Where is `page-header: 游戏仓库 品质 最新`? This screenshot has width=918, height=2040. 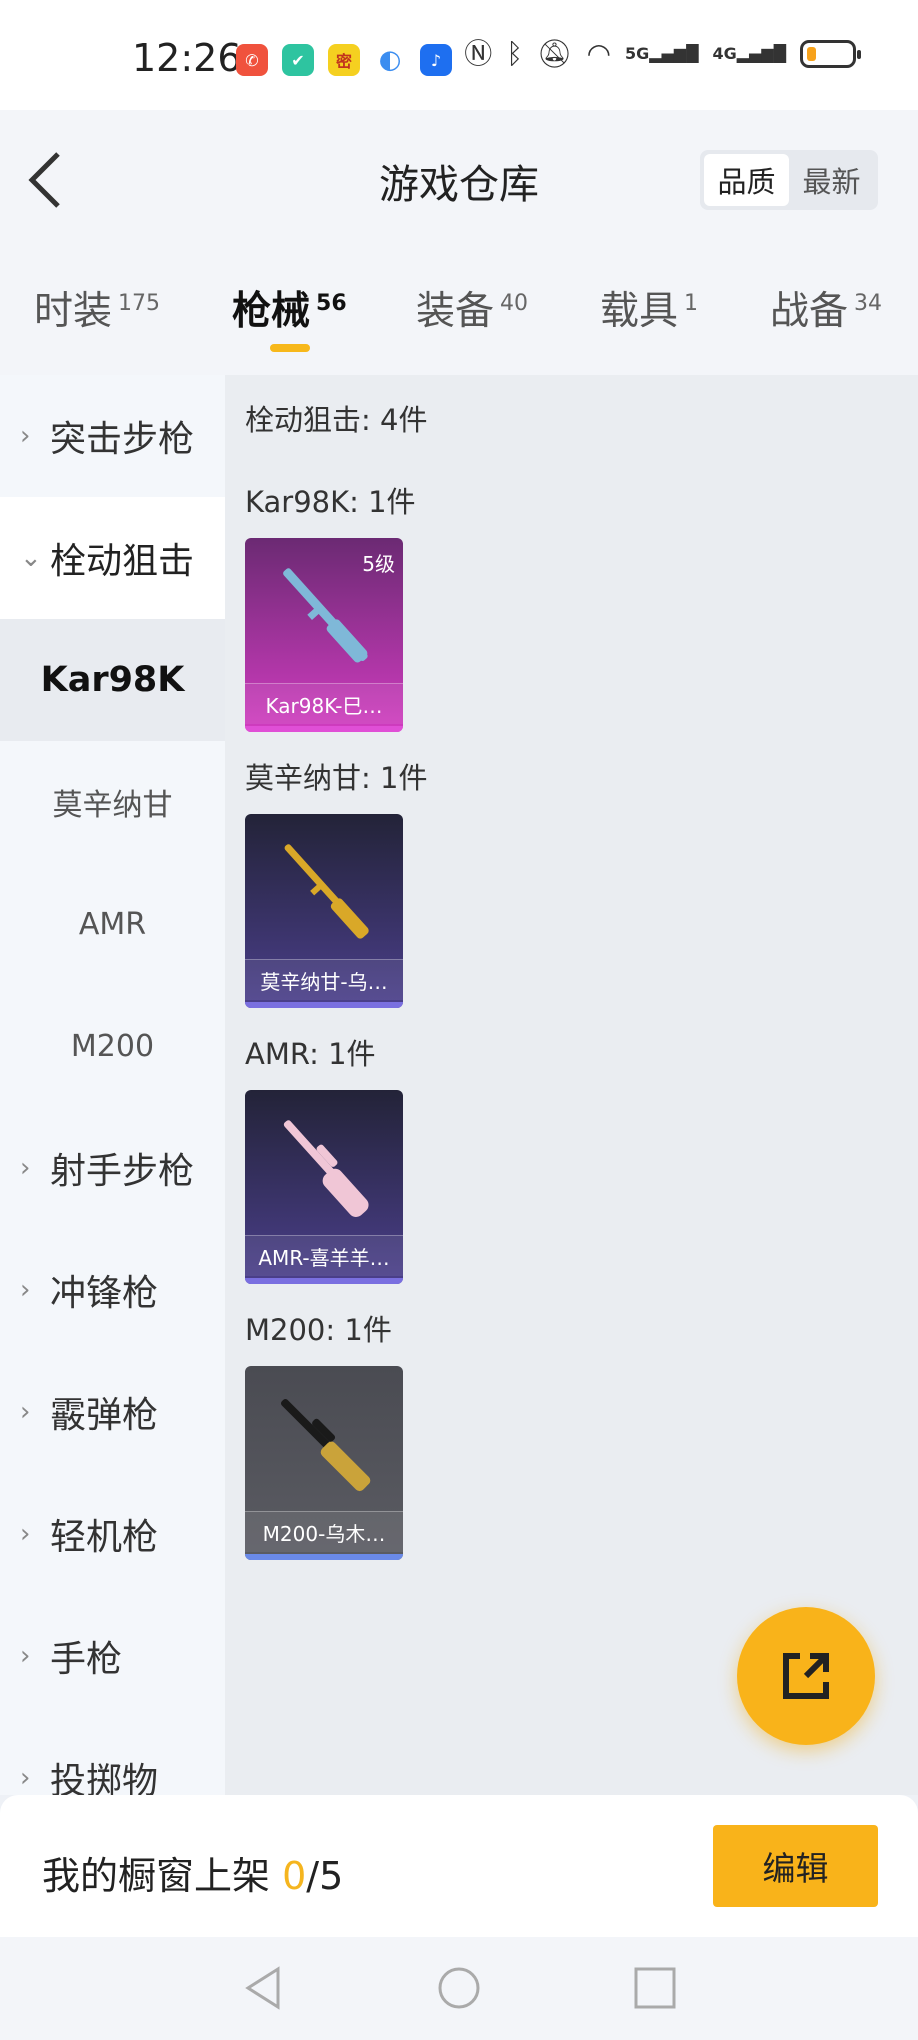 page-header: 游戏仓库 品质 最新 is located at coordinates (459, 180).